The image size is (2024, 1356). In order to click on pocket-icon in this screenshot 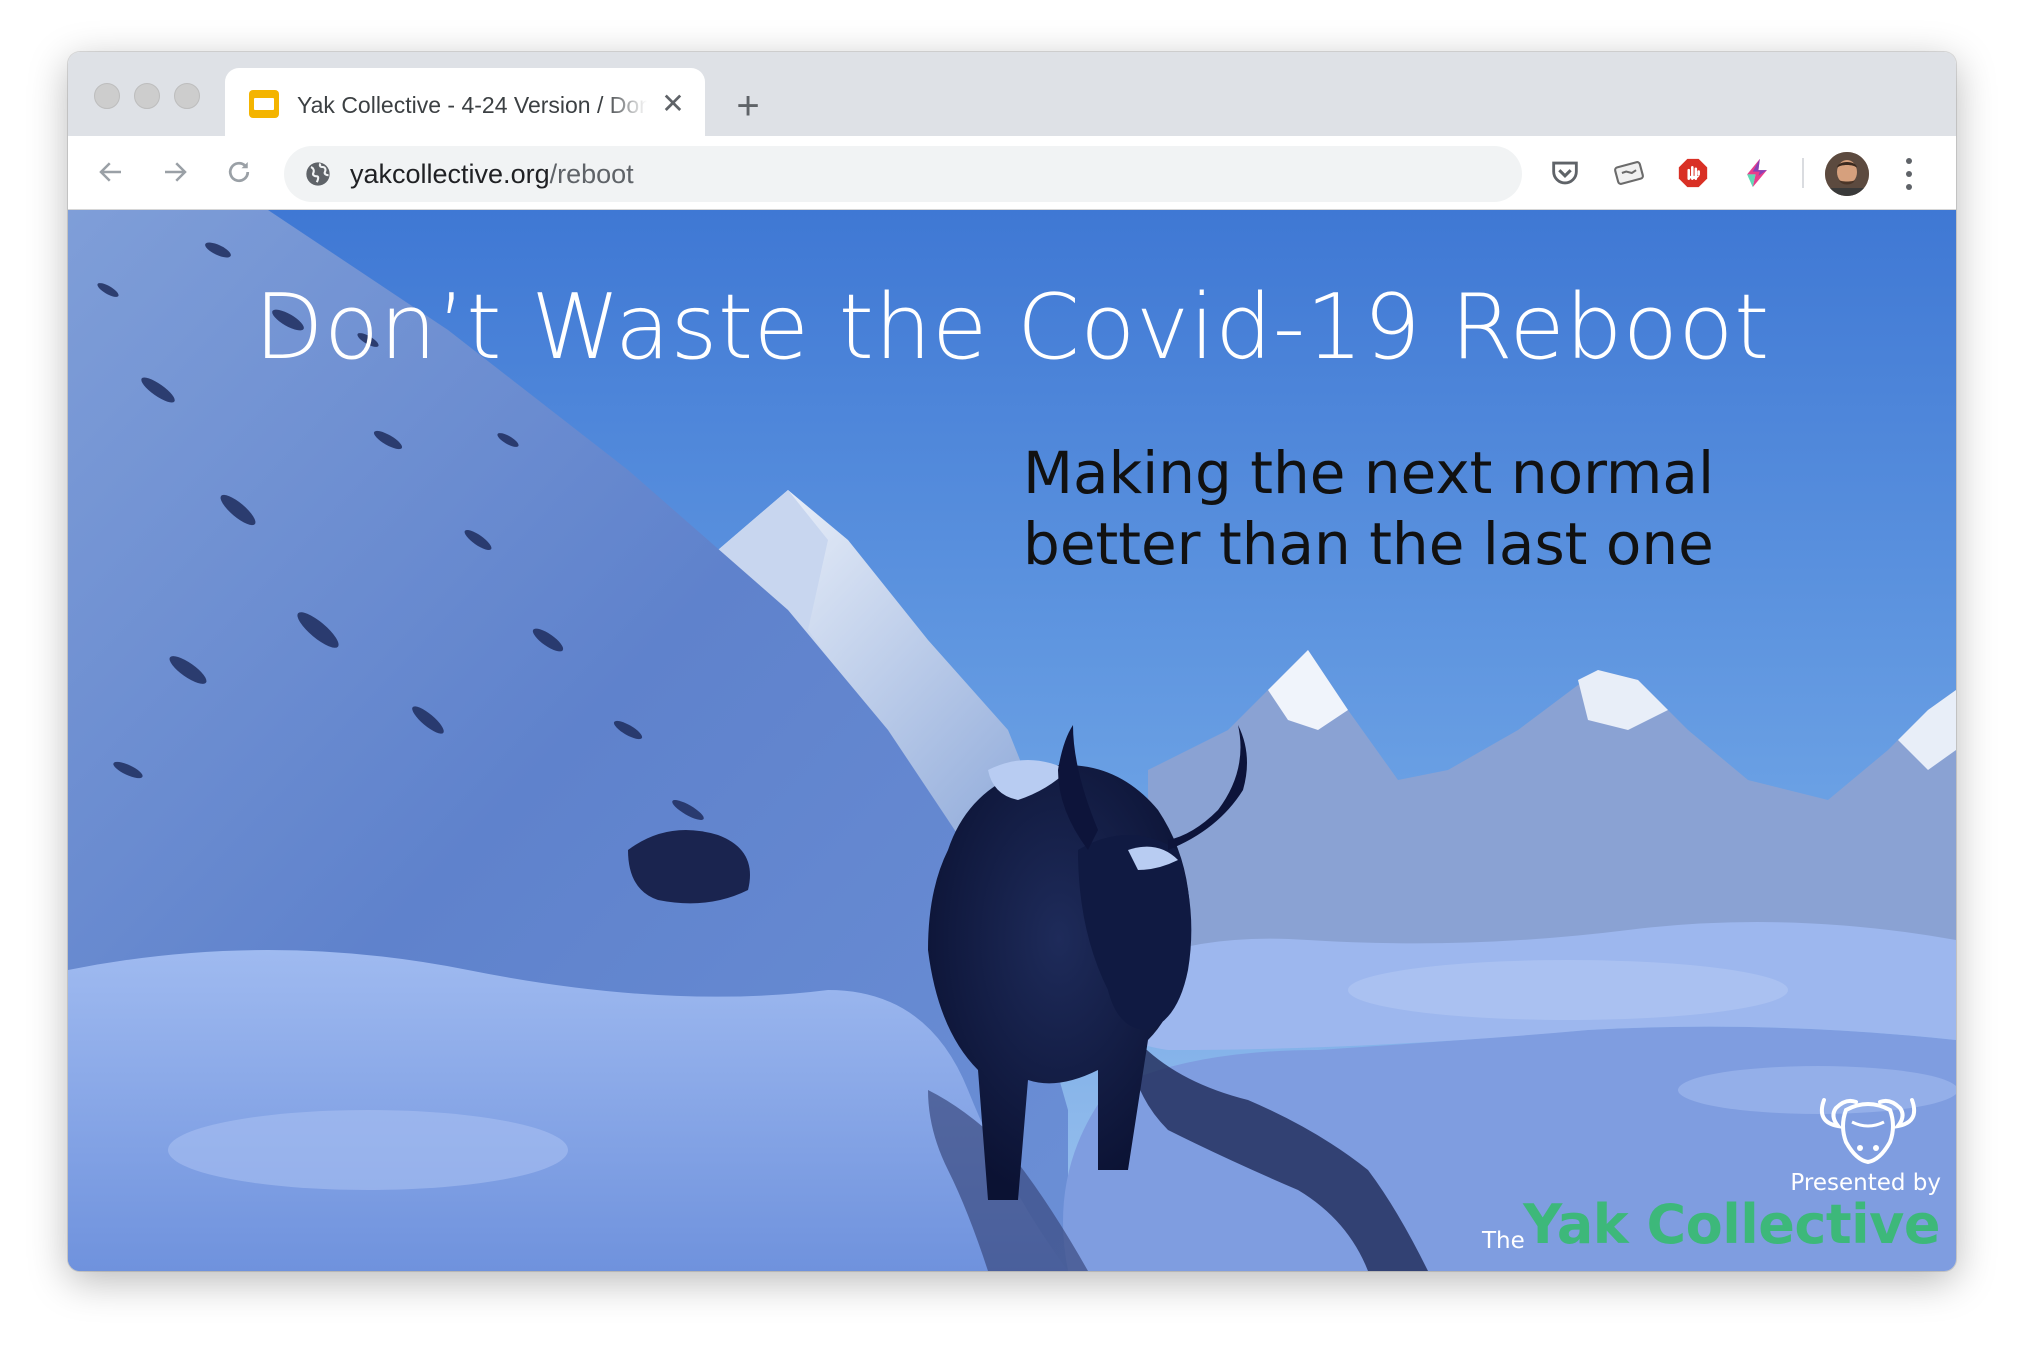, I will do `click(1565, 173)`.